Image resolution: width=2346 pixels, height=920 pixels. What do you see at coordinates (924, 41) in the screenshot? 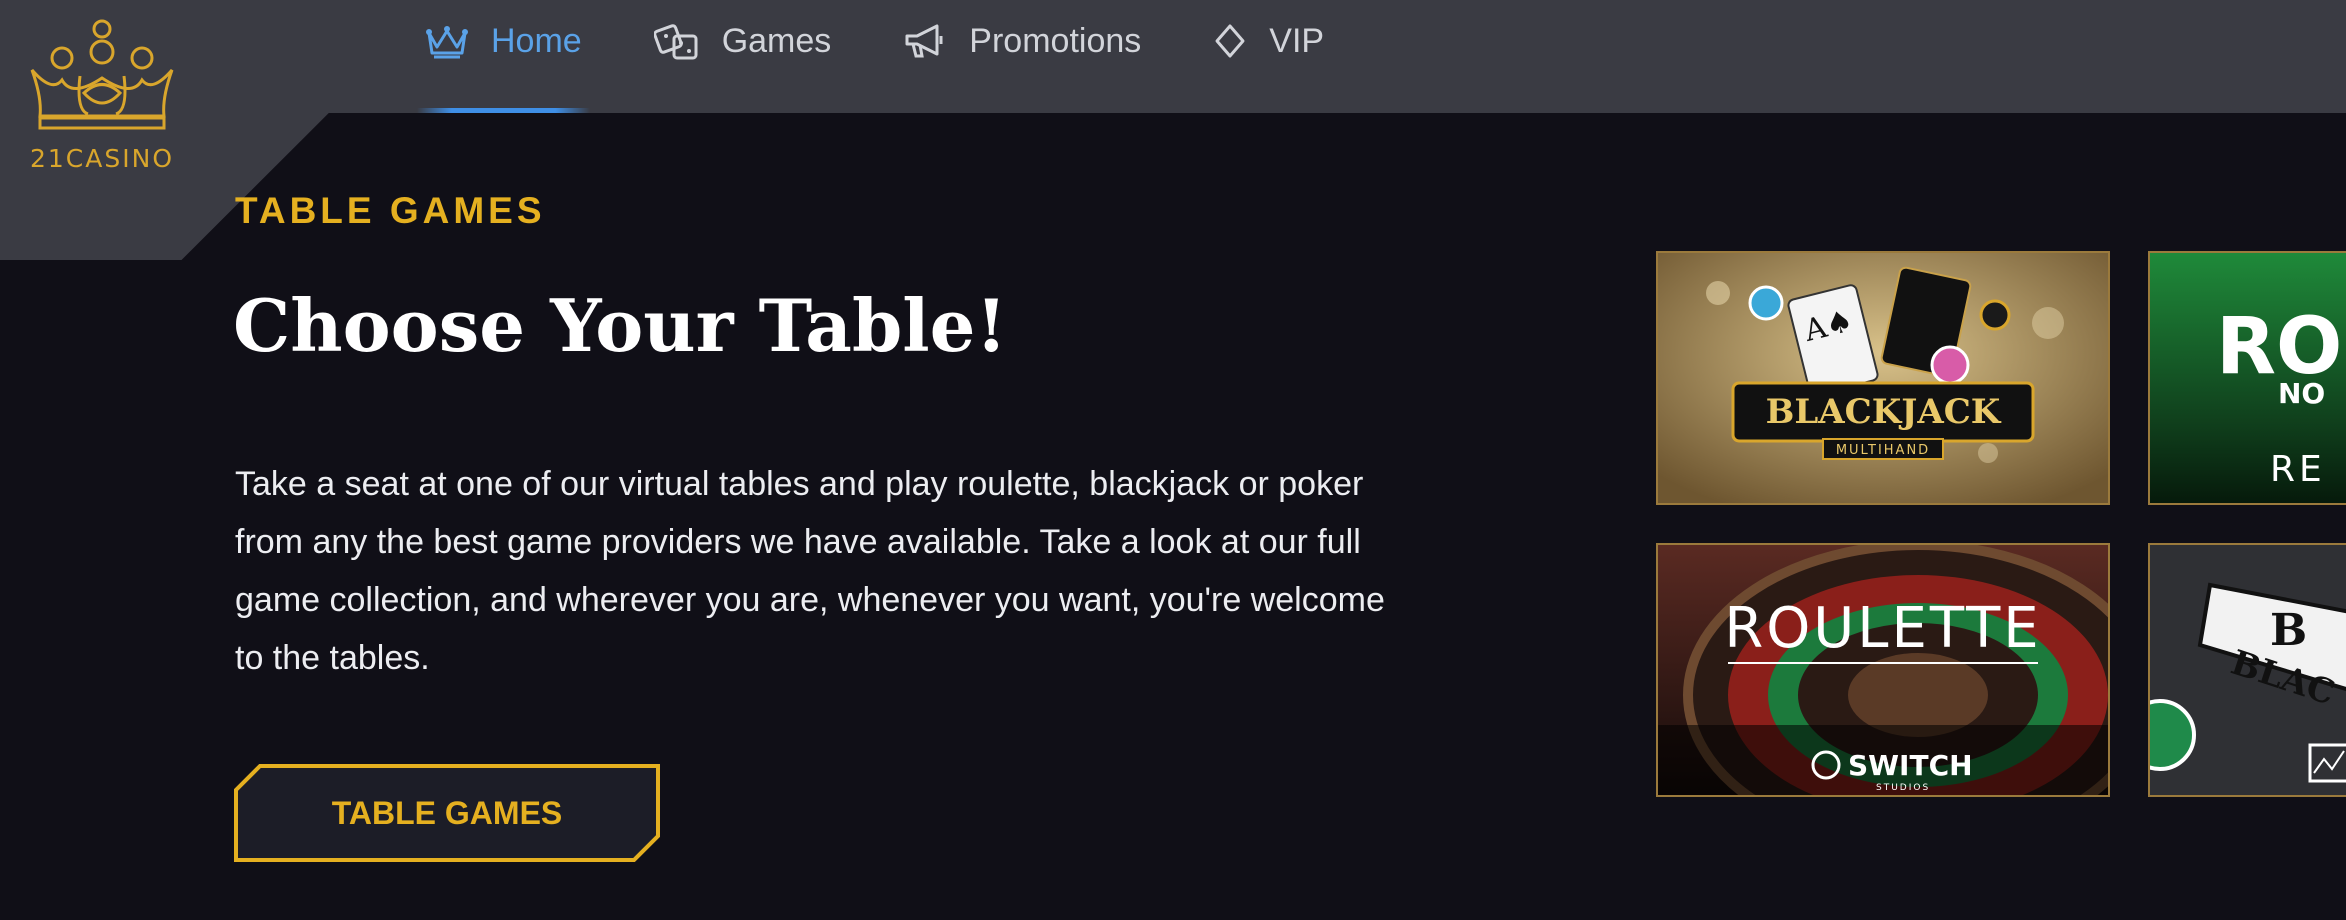
I see `megaphone-icon` at bounding box center [924, 41].